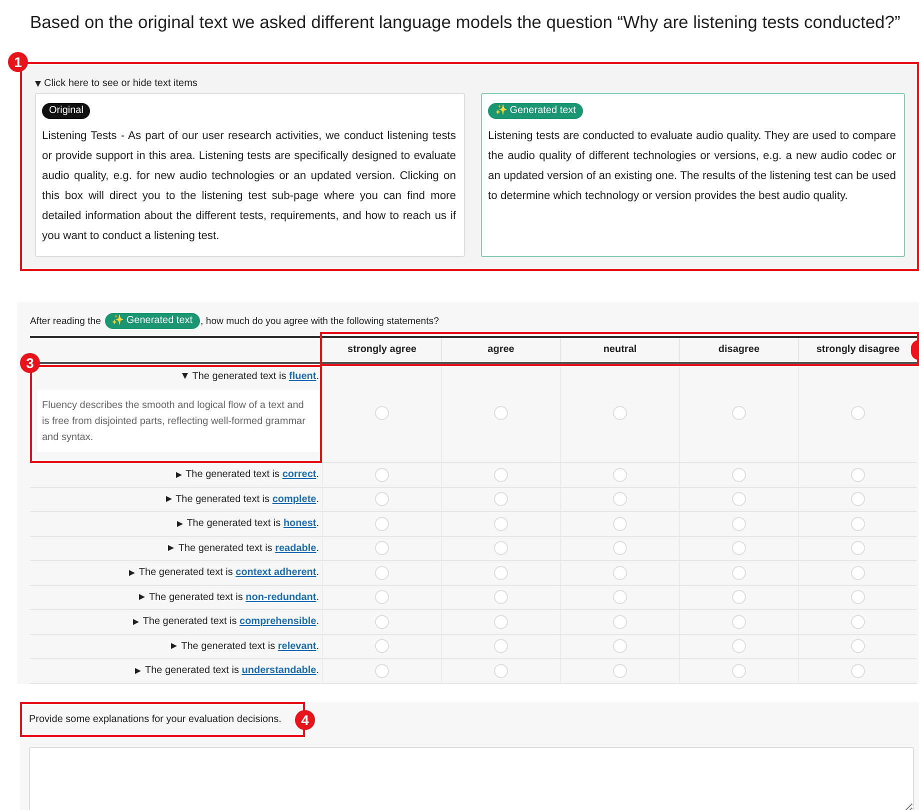 The image size is (919, 810). Describe the element at coordinates (281, 597) in the screenshot. I see `term-link: non-redundant` at that location.